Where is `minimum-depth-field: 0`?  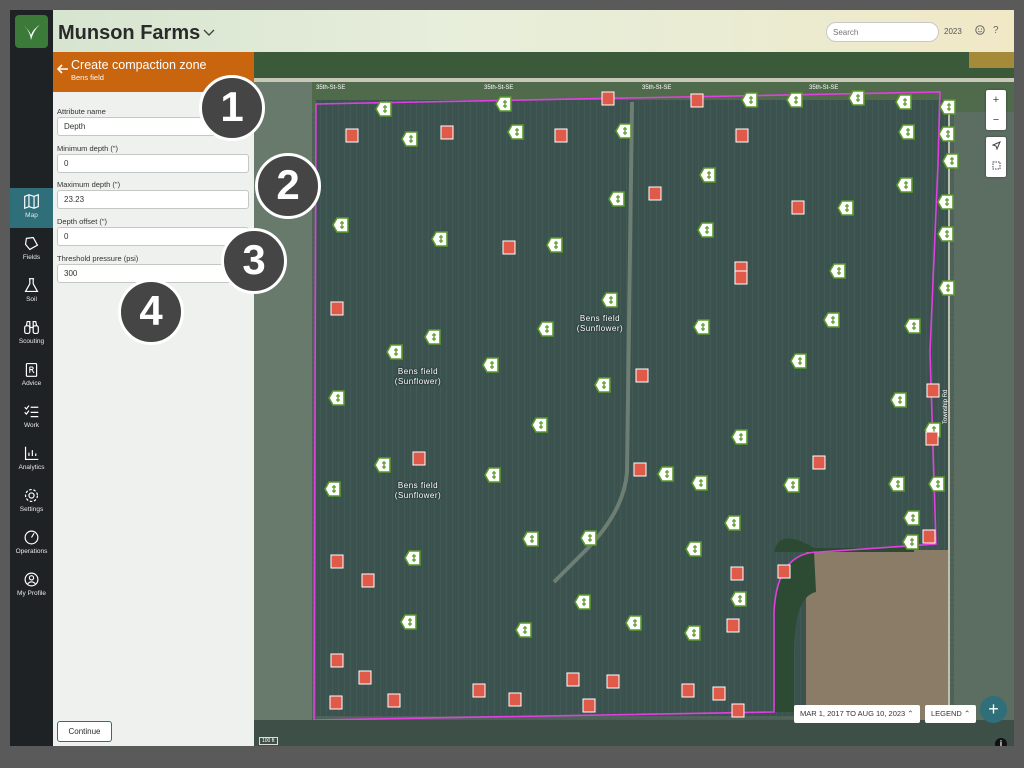
minimum-depth-field: 0 is located at coordinates (153, 163).